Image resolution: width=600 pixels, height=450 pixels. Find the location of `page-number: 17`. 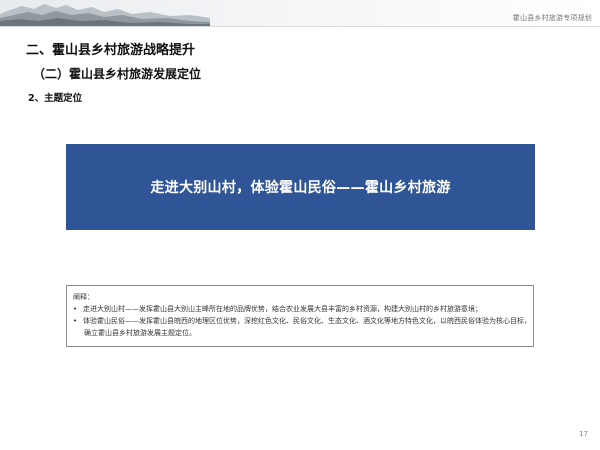

page-number: 17 is located at coordinates (583, 434).